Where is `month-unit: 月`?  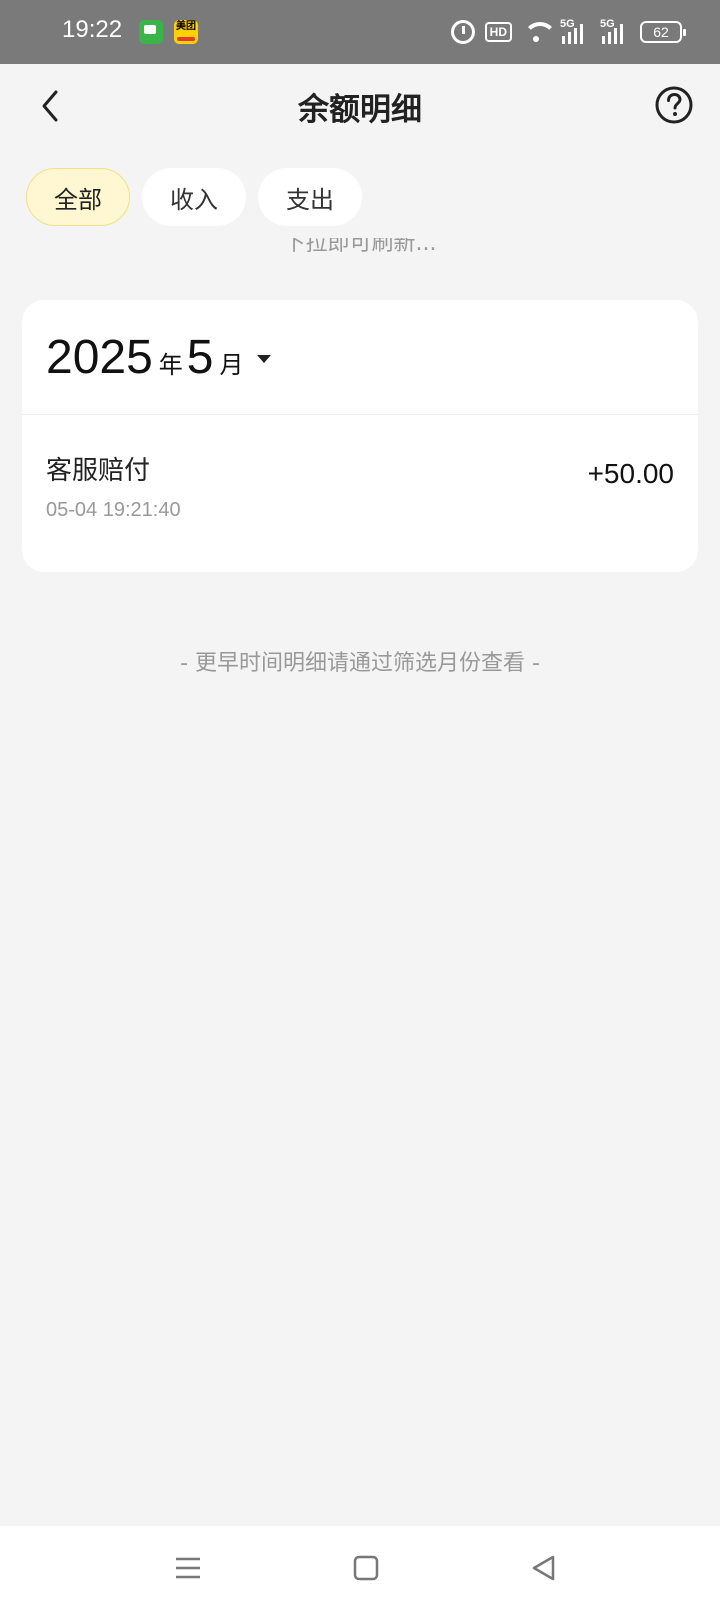
month-unit: 月 is located at coordinates (231, 365).